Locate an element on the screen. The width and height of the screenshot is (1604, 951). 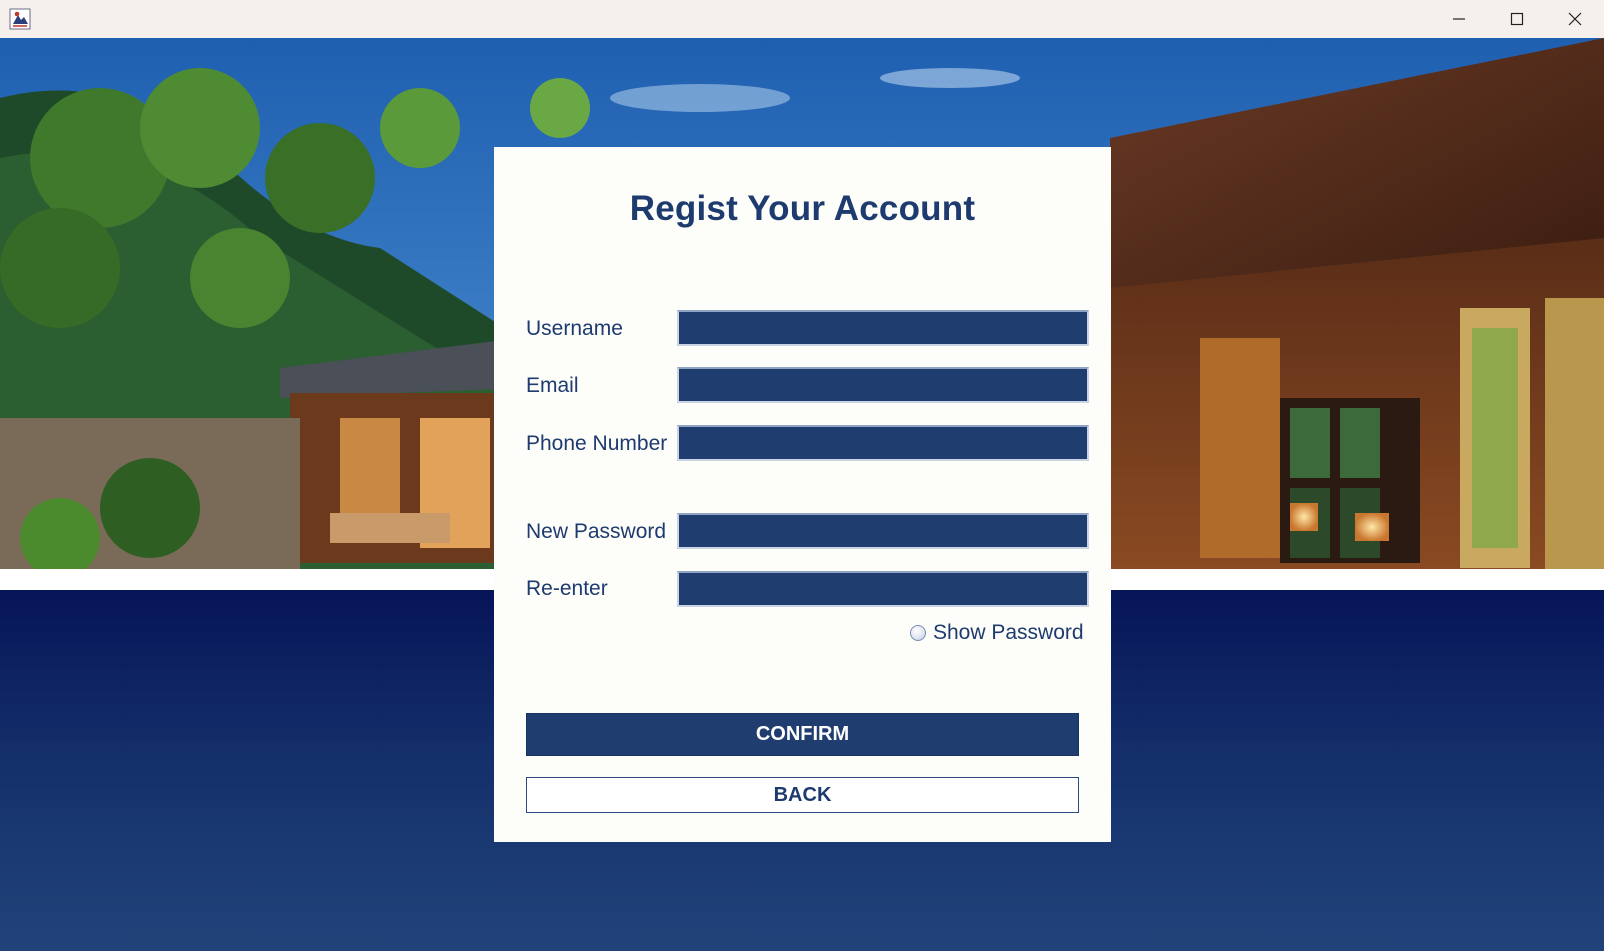
new-password-label: New Password is located at coordinates (596, 531).